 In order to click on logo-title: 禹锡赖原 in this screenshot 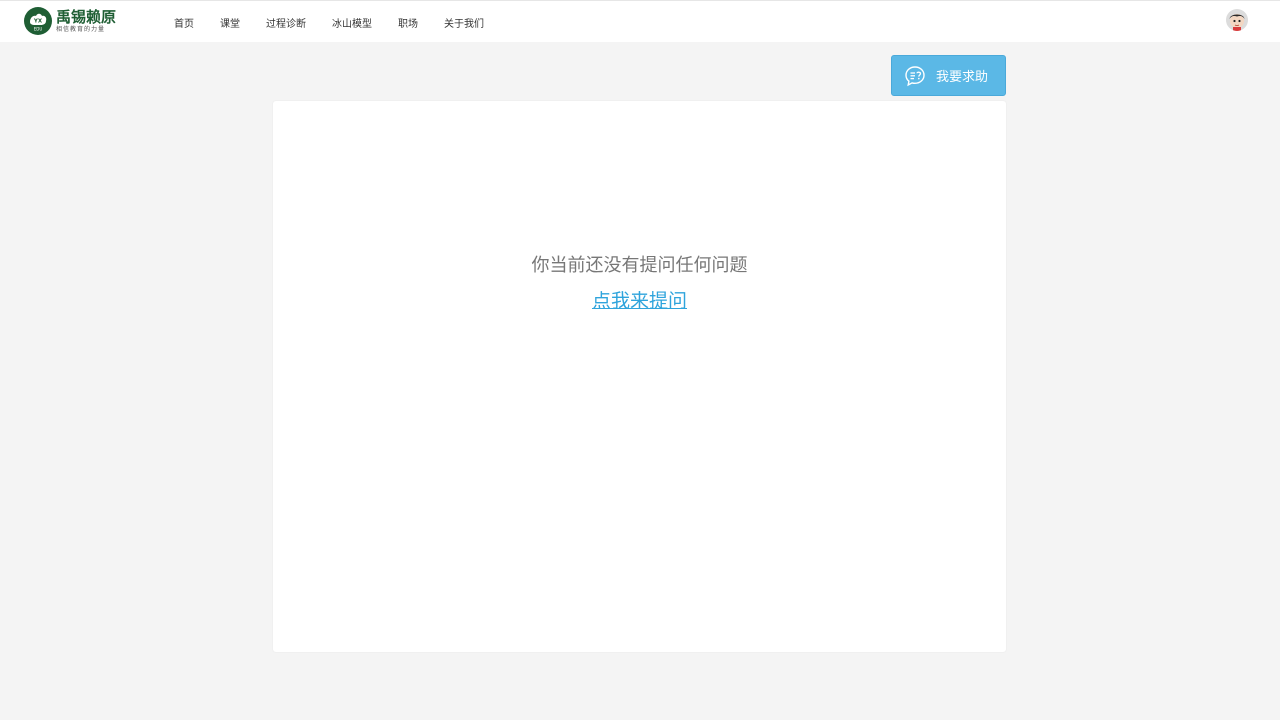, I will do `click(86, 16)`.